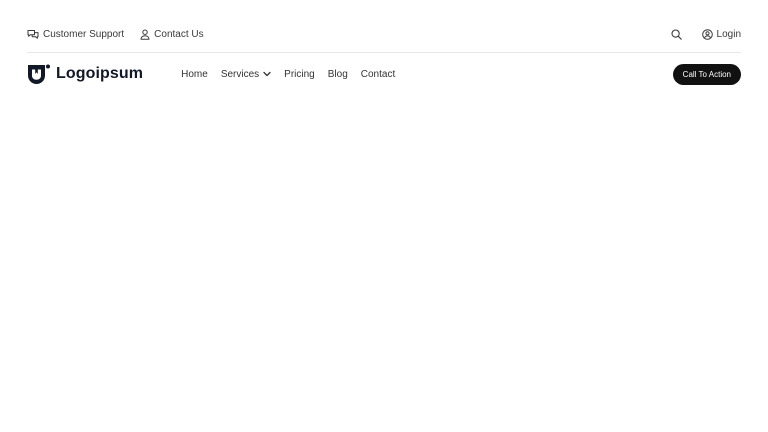  Describe the element at coordinates (33, 34) in the screenshot. I see `chat-bubbles-icon` at that location.